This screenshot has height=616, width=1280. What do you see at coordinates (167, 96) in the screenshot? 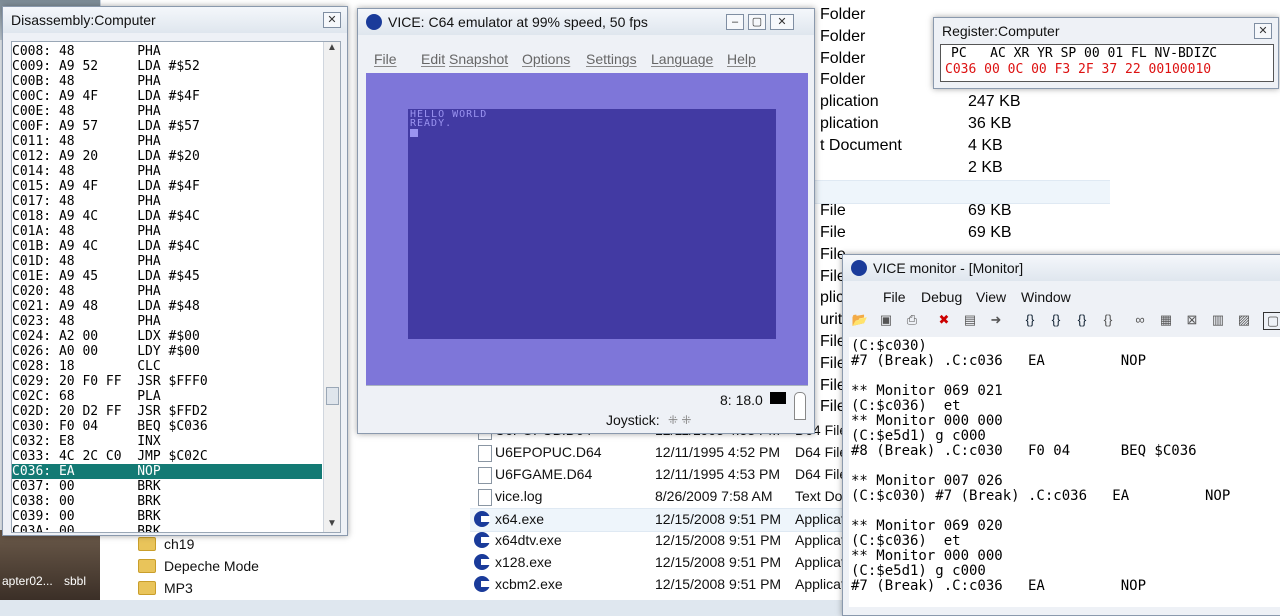
I see `disassembly-line: C00C: A9 4F LDA #$4F` at bounding box center [167, 96].